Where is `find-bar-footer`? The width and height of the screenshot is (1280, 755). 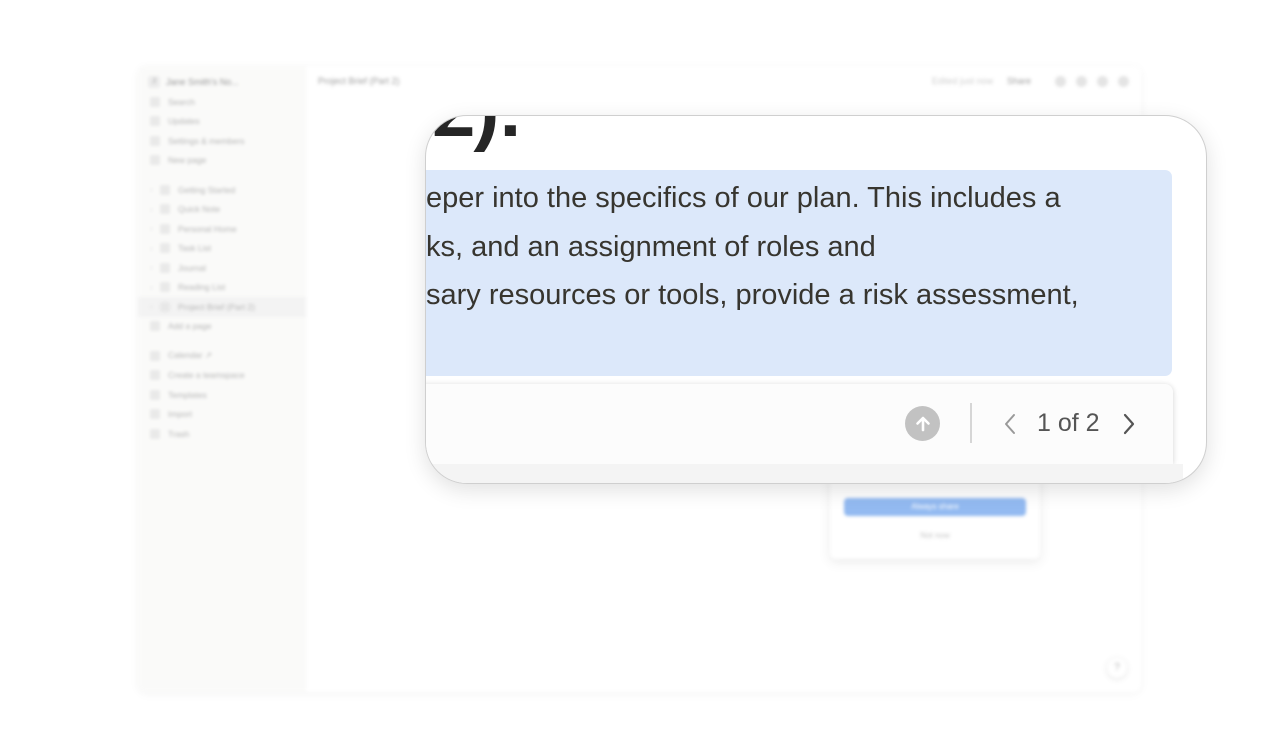 find-bar-footer is located at coordinates (804, 473).